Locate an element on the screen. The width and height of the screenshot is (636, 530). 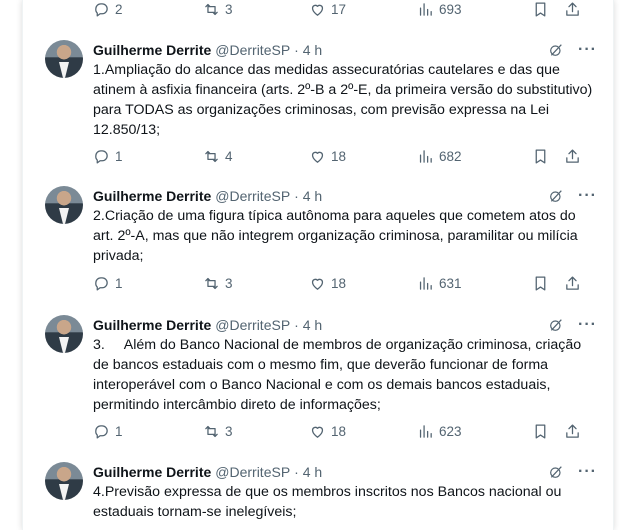
views-count: 631 is located at coordinates (450, 283).